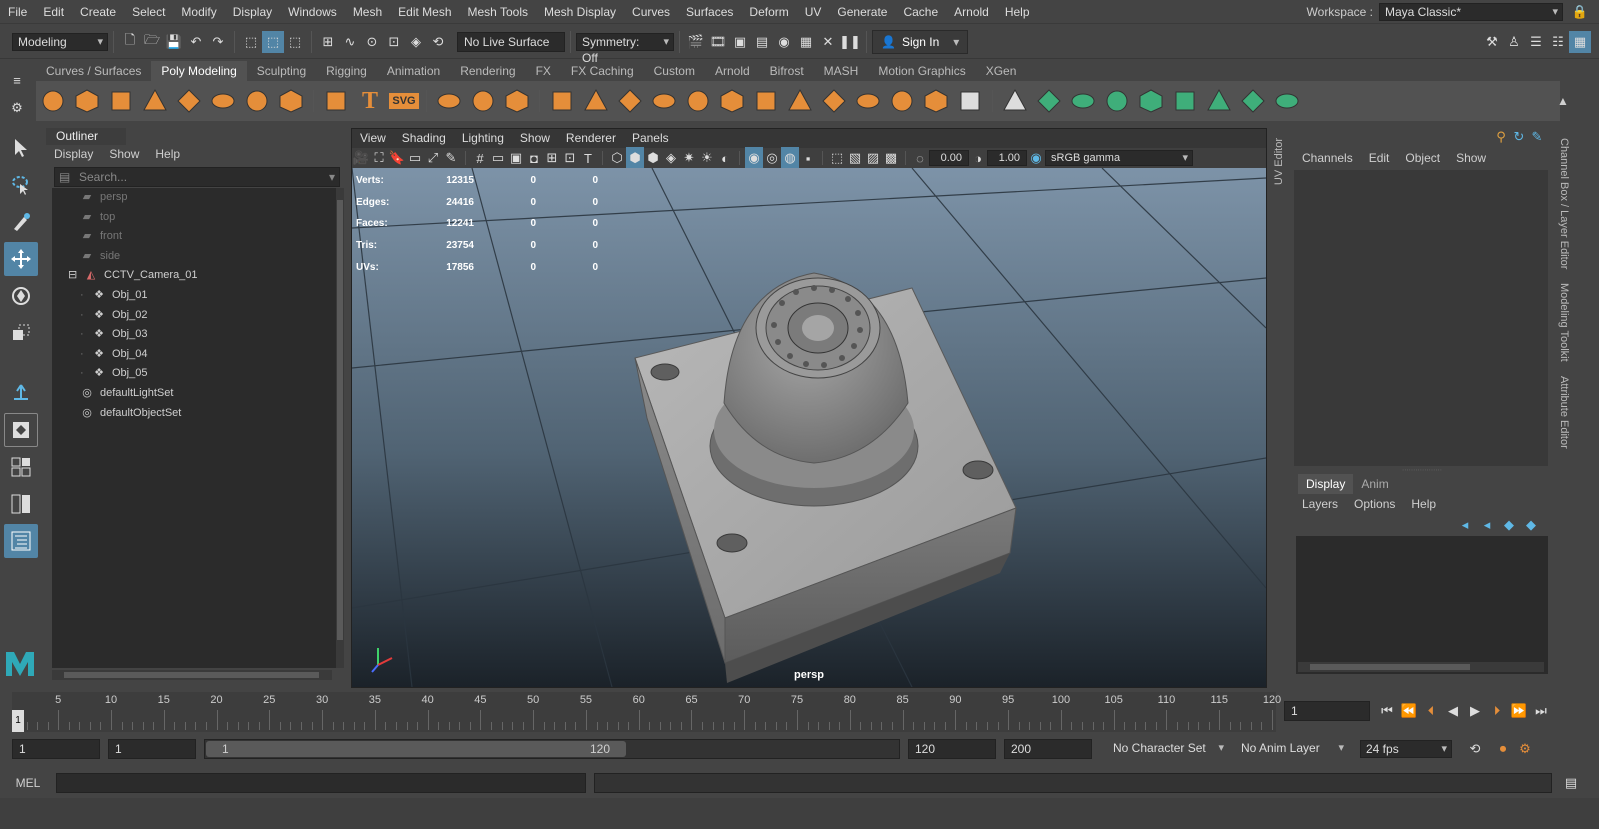 The height and width of the screenshot is (829, 1599). Describe the element at coordinates (498, 12) in the screenshot. I see `menu-mesh-tools: Mesh Tools` at that location.